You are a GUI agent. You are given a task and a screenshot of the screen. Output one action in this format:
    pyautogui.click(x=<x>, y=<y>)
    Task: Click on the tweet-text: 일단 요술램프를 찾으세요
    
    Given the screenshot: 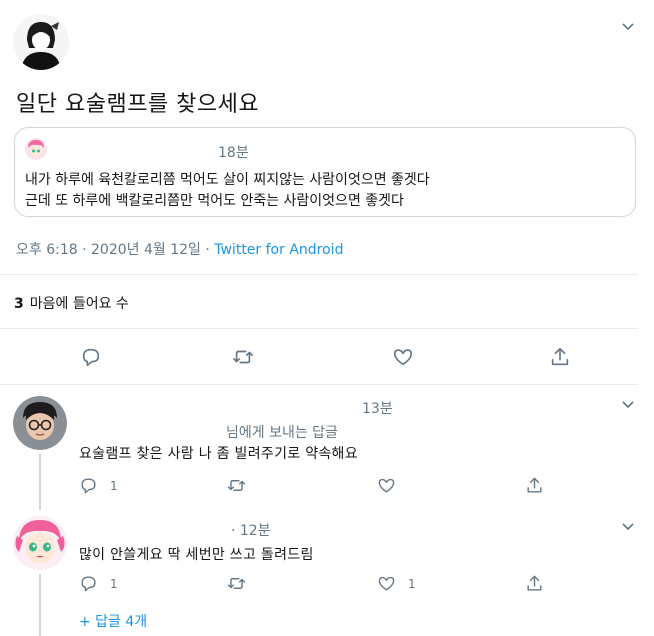 What is the action you would take?
    pyautogui.click(x=138, y=104)
    